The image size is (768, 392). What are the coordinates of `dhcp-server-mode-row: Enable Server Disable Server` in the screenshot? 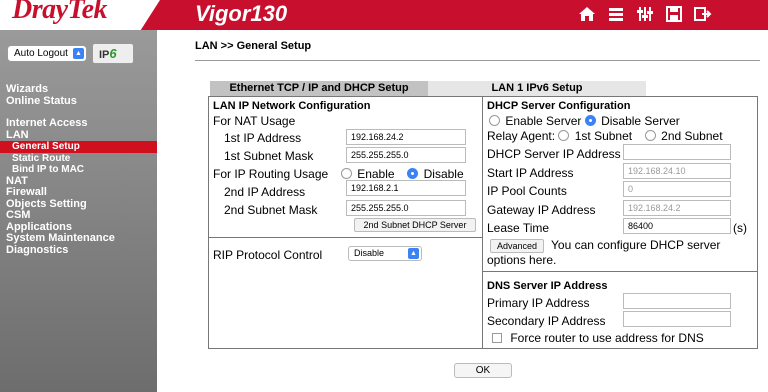 It's located at (584, 121).